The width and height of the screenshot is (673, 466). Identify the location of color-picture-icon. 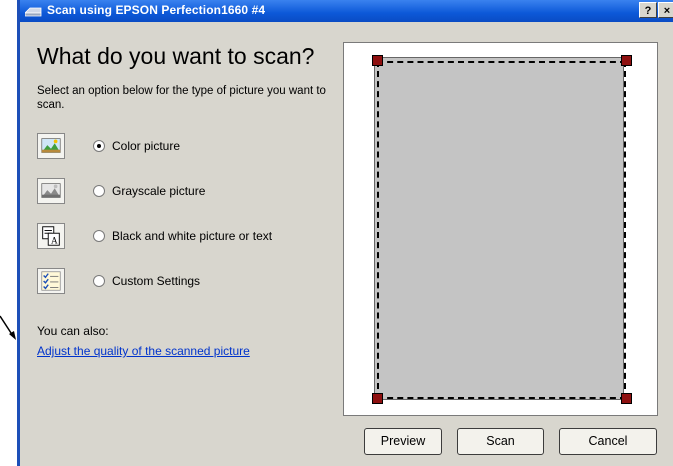
(51, 146).